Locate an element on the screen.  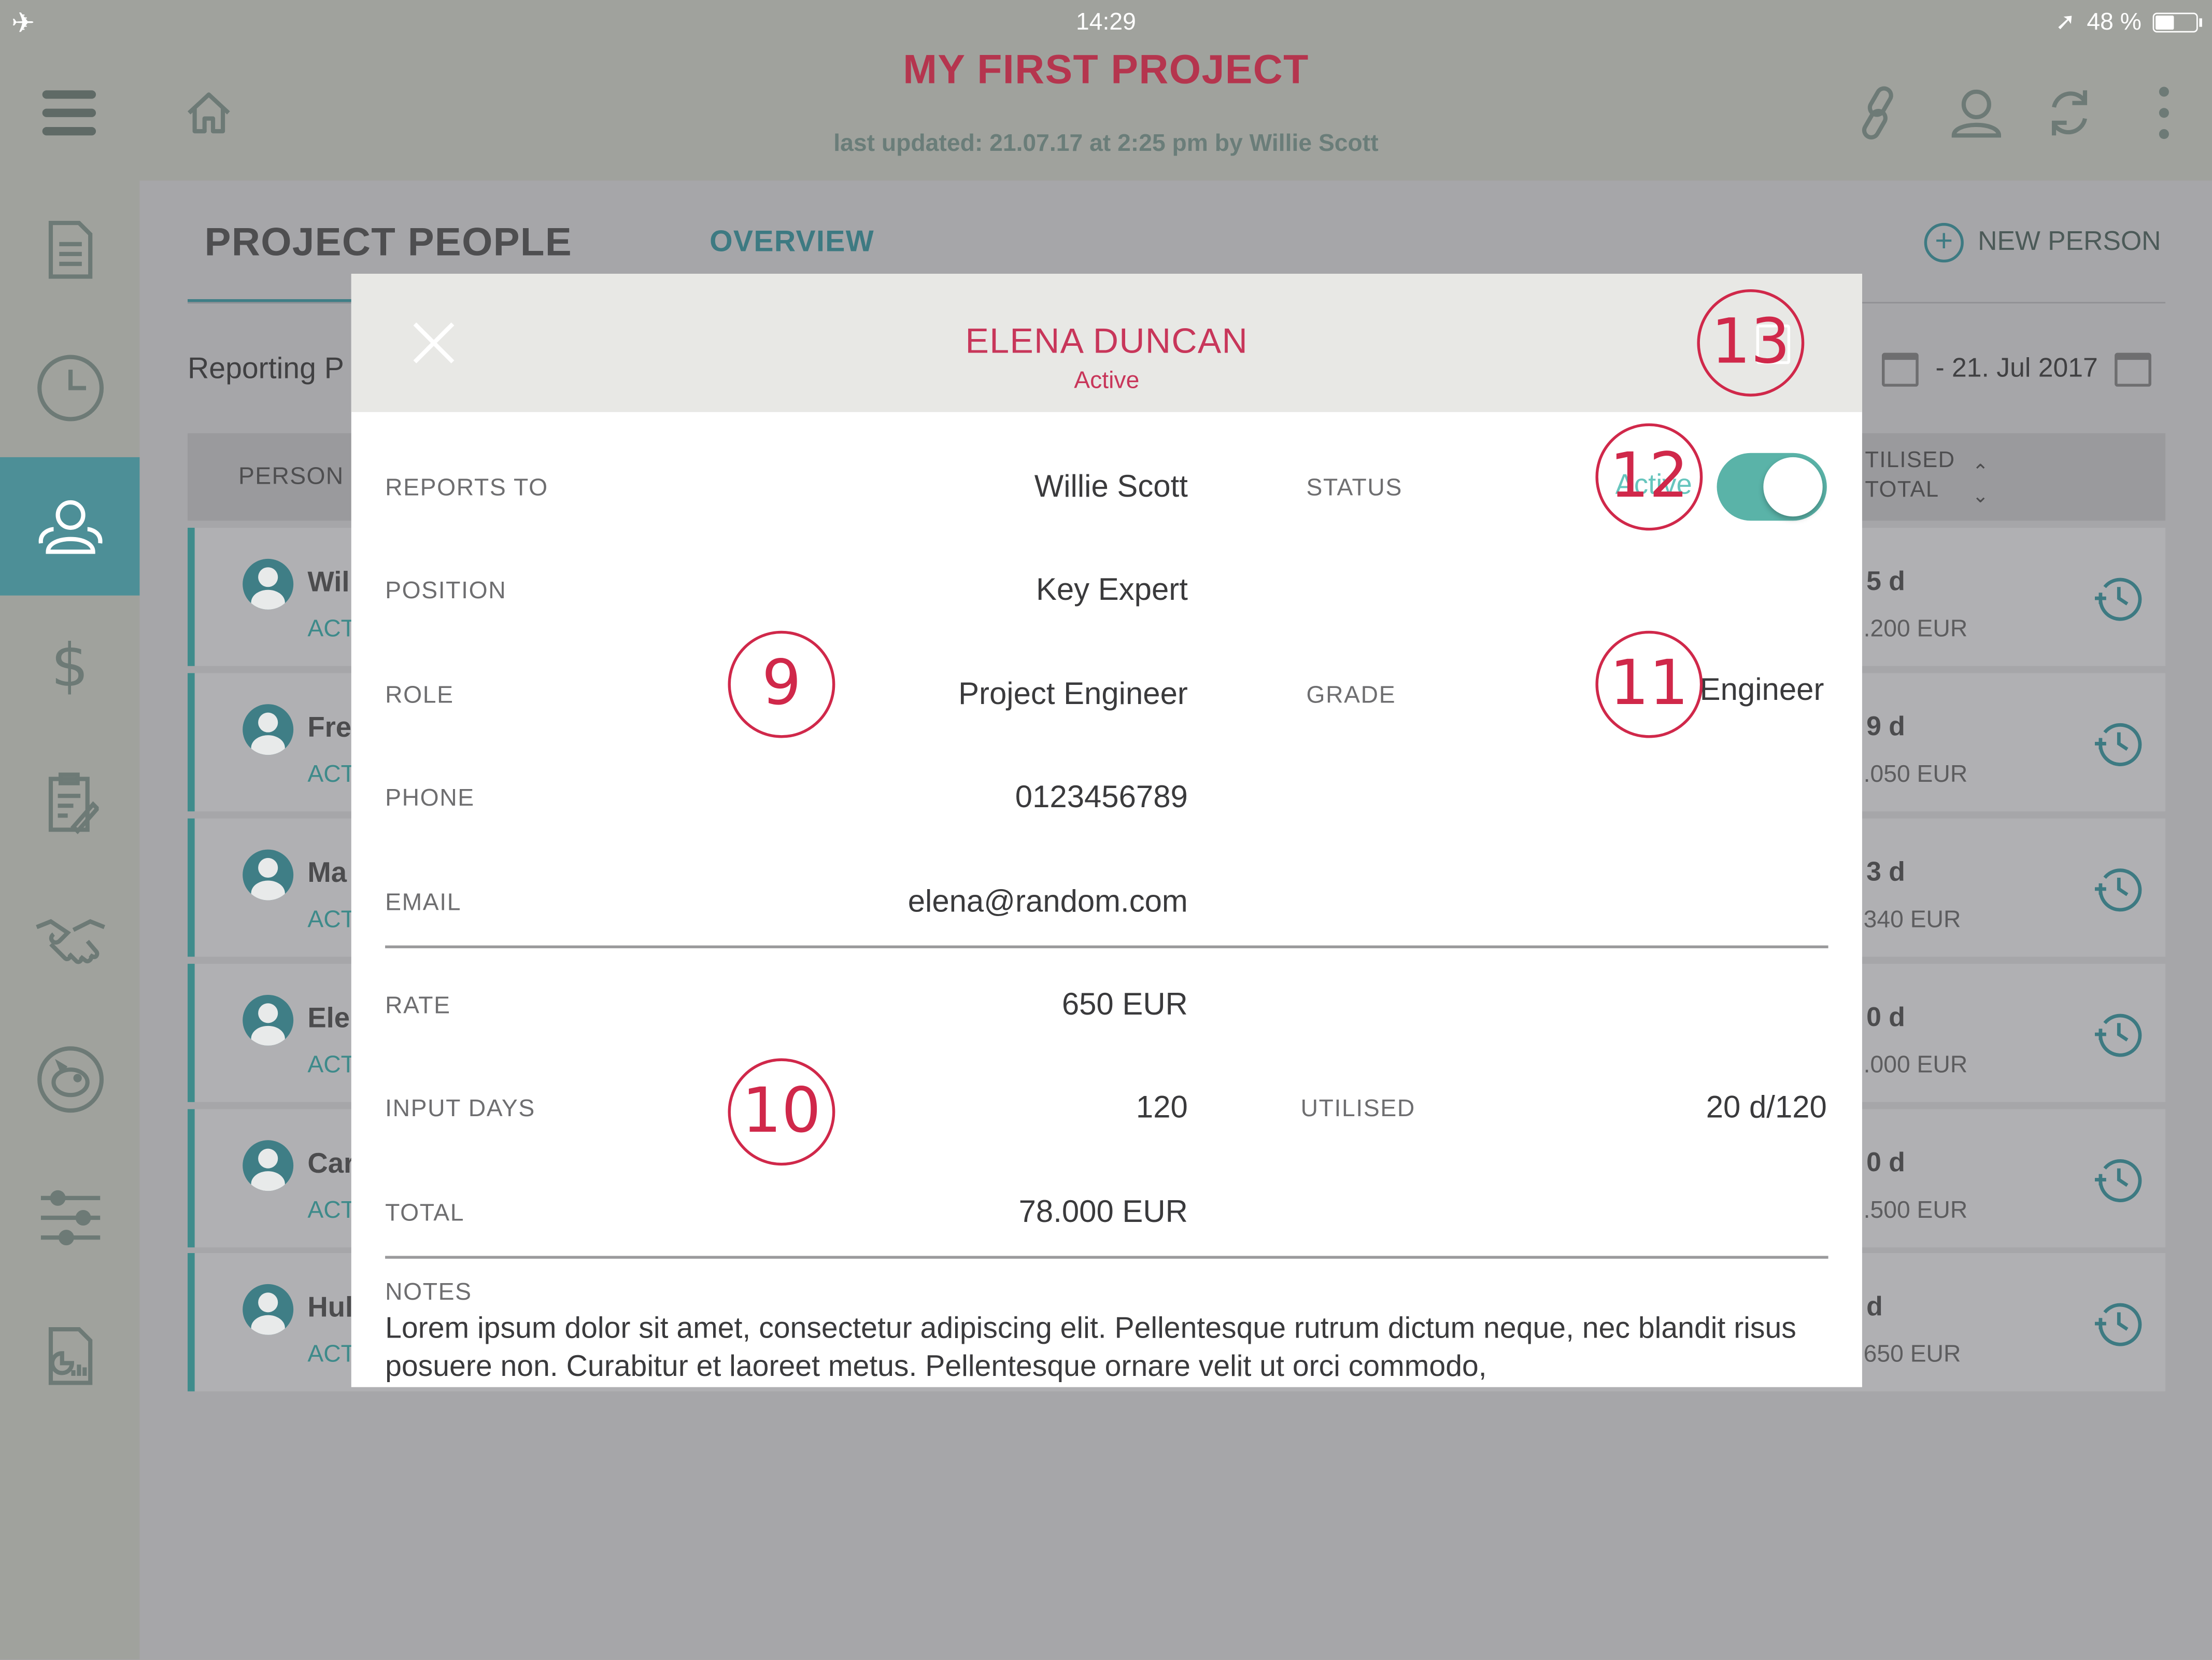
role-value: Project Engineer is located at coordinates (1073, 694).